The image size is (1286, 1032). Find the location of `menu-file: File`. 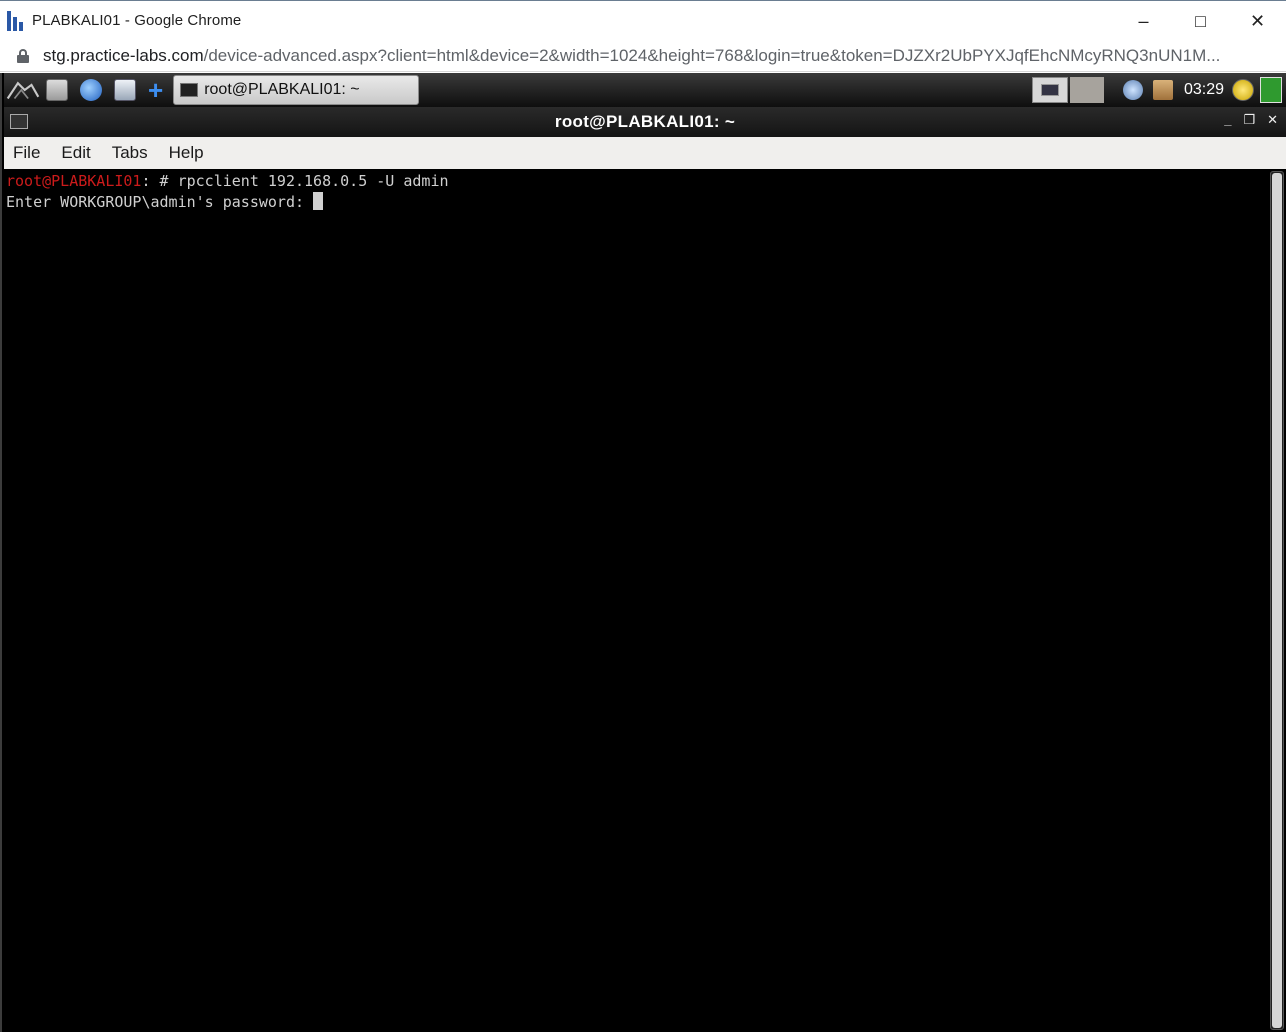

menu-file: File is located at coordinates (26, 153).